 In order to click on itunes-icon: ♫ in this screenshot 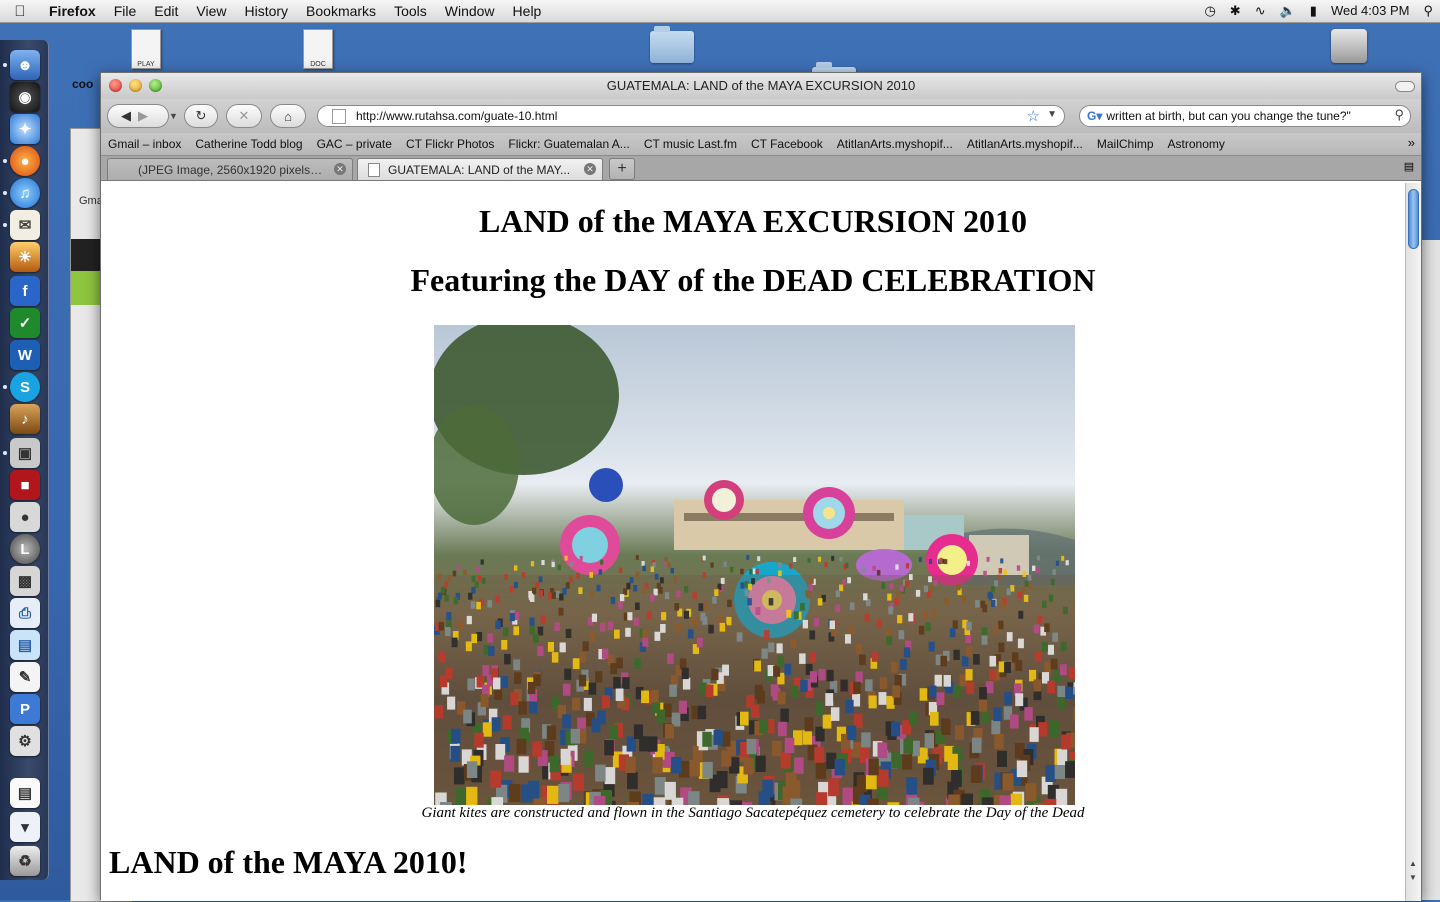, I will do `click(25, 193)`.